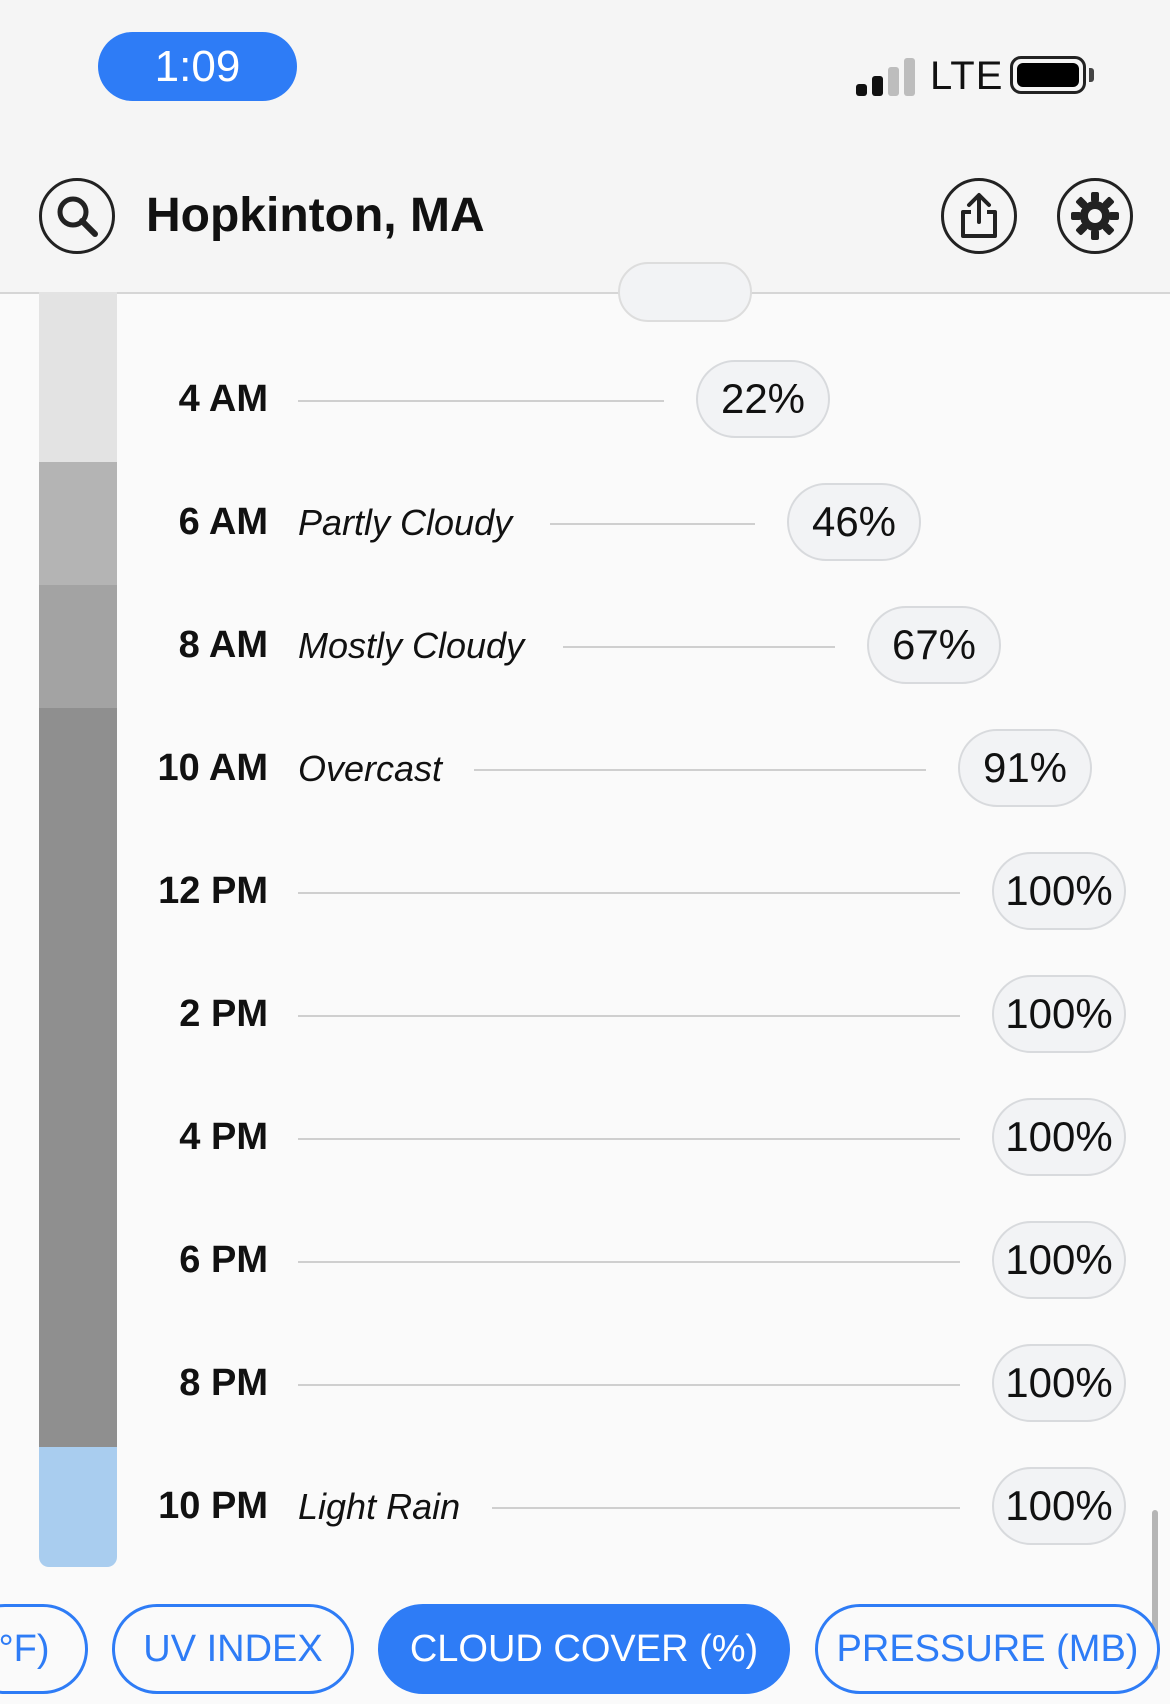 Image resolution: width=1170 pixels, height=1704 pixels. What do you see at coordinates (934, 645) in the screenshot?
I see `row-value-pill: 67%` at bounding box center [934, 645].